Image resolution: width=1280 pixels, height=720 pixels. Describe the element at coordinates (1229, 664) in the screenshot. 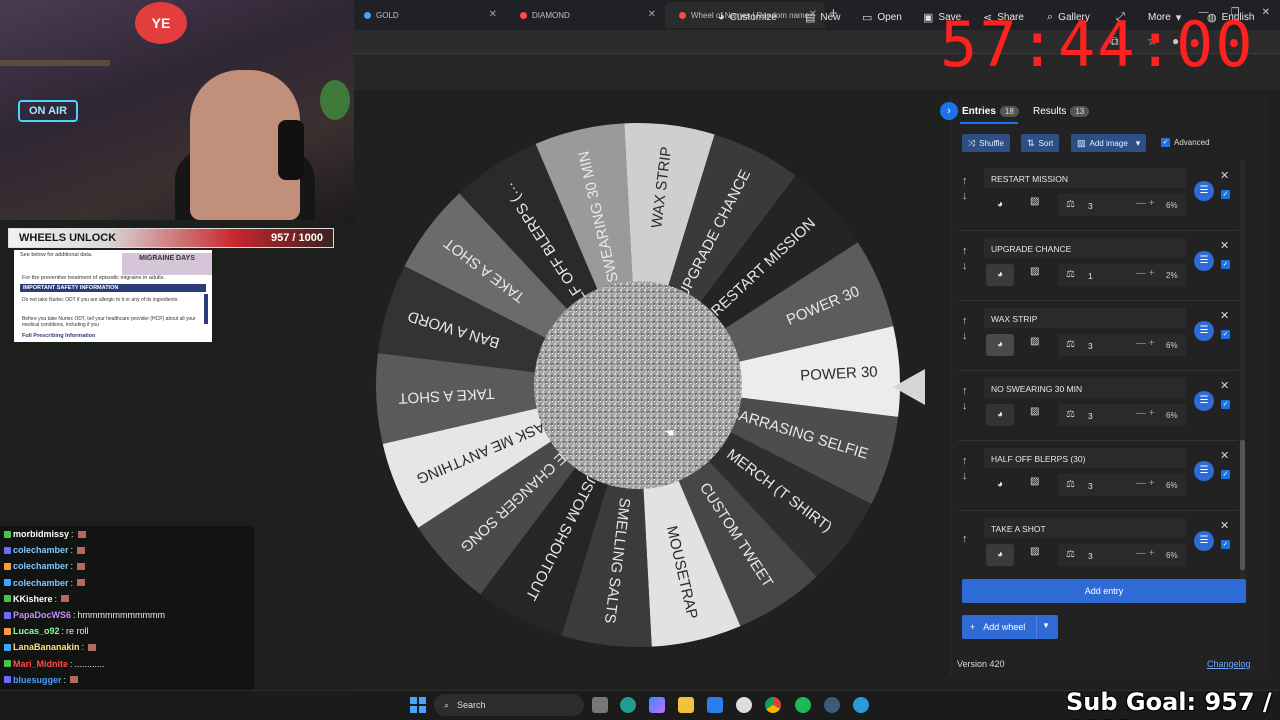

I see `changelog-link: Changelog` at that location.